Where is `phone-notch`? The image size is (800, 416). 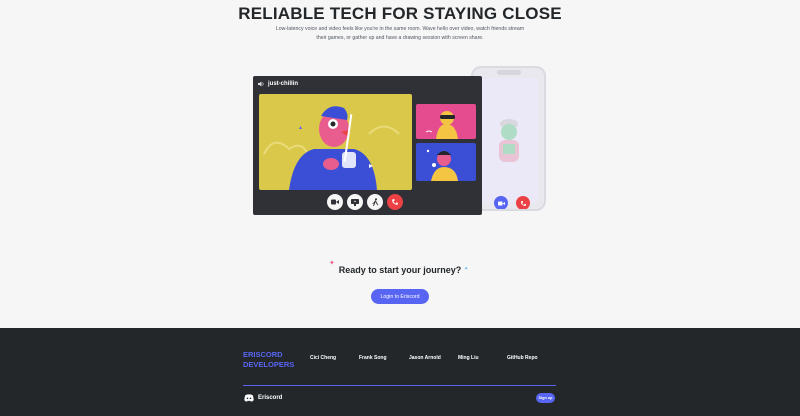
phone-notch is located at coordinates (509, 72).